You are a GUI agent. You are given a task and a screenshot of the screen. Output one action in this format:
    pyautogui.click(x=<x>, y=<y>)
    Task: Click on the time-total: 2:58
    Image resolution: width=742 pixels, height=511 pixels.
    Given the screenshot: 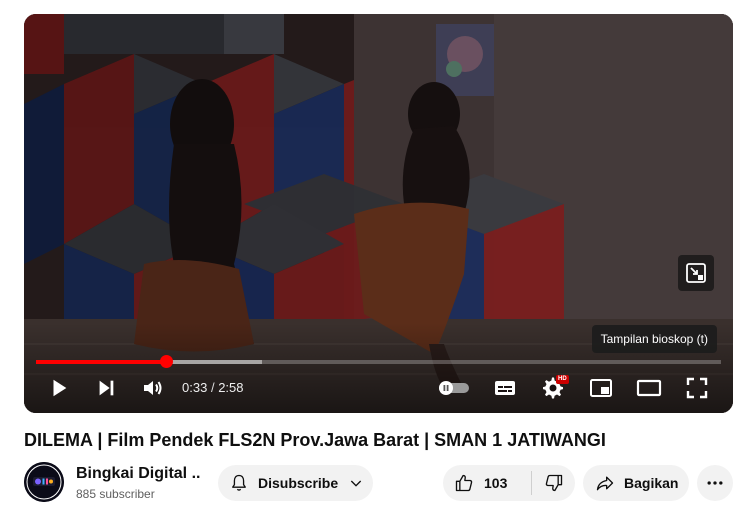 What is the action you would take?
    pyautogui.click(x=231, y=387)
    